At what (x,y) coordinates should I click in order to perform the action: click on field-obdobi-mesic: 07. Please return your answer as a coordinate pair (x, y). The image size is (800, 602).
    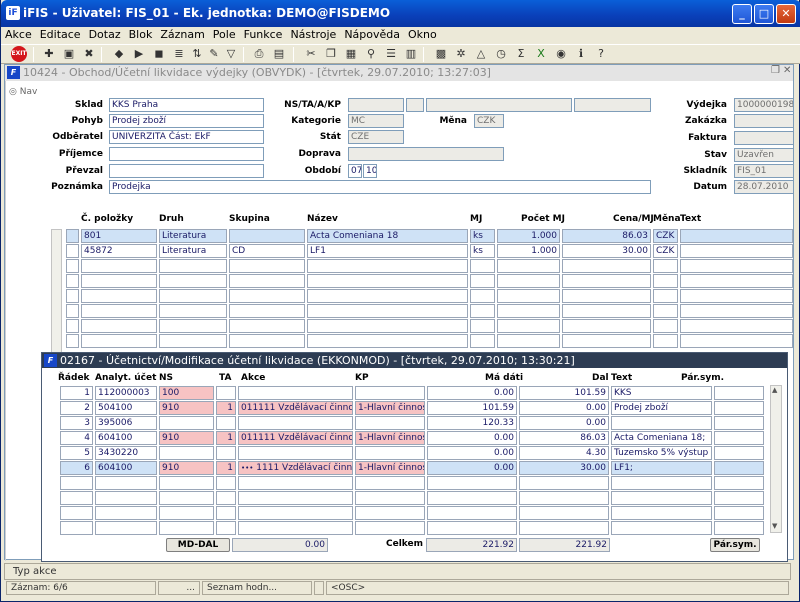
    Looking at the image, I should click on (355, 171).